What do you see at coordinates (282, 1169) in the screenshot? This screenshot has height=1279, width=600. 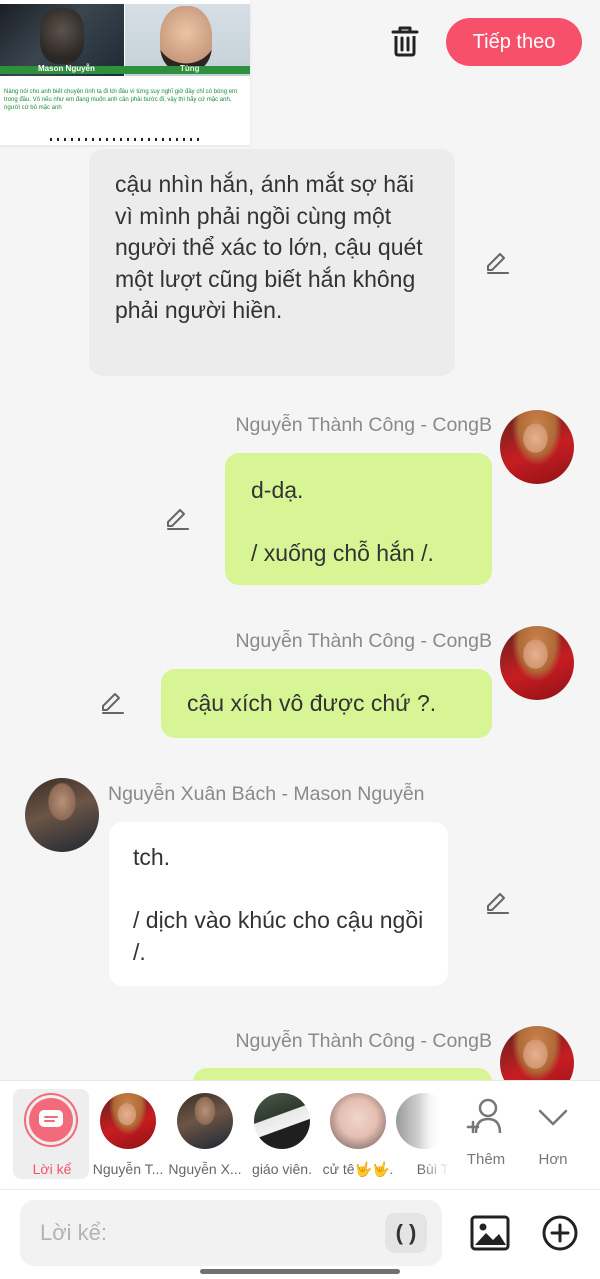 I see `character-label: giáo viên.` at bounding box center [282, 1169].